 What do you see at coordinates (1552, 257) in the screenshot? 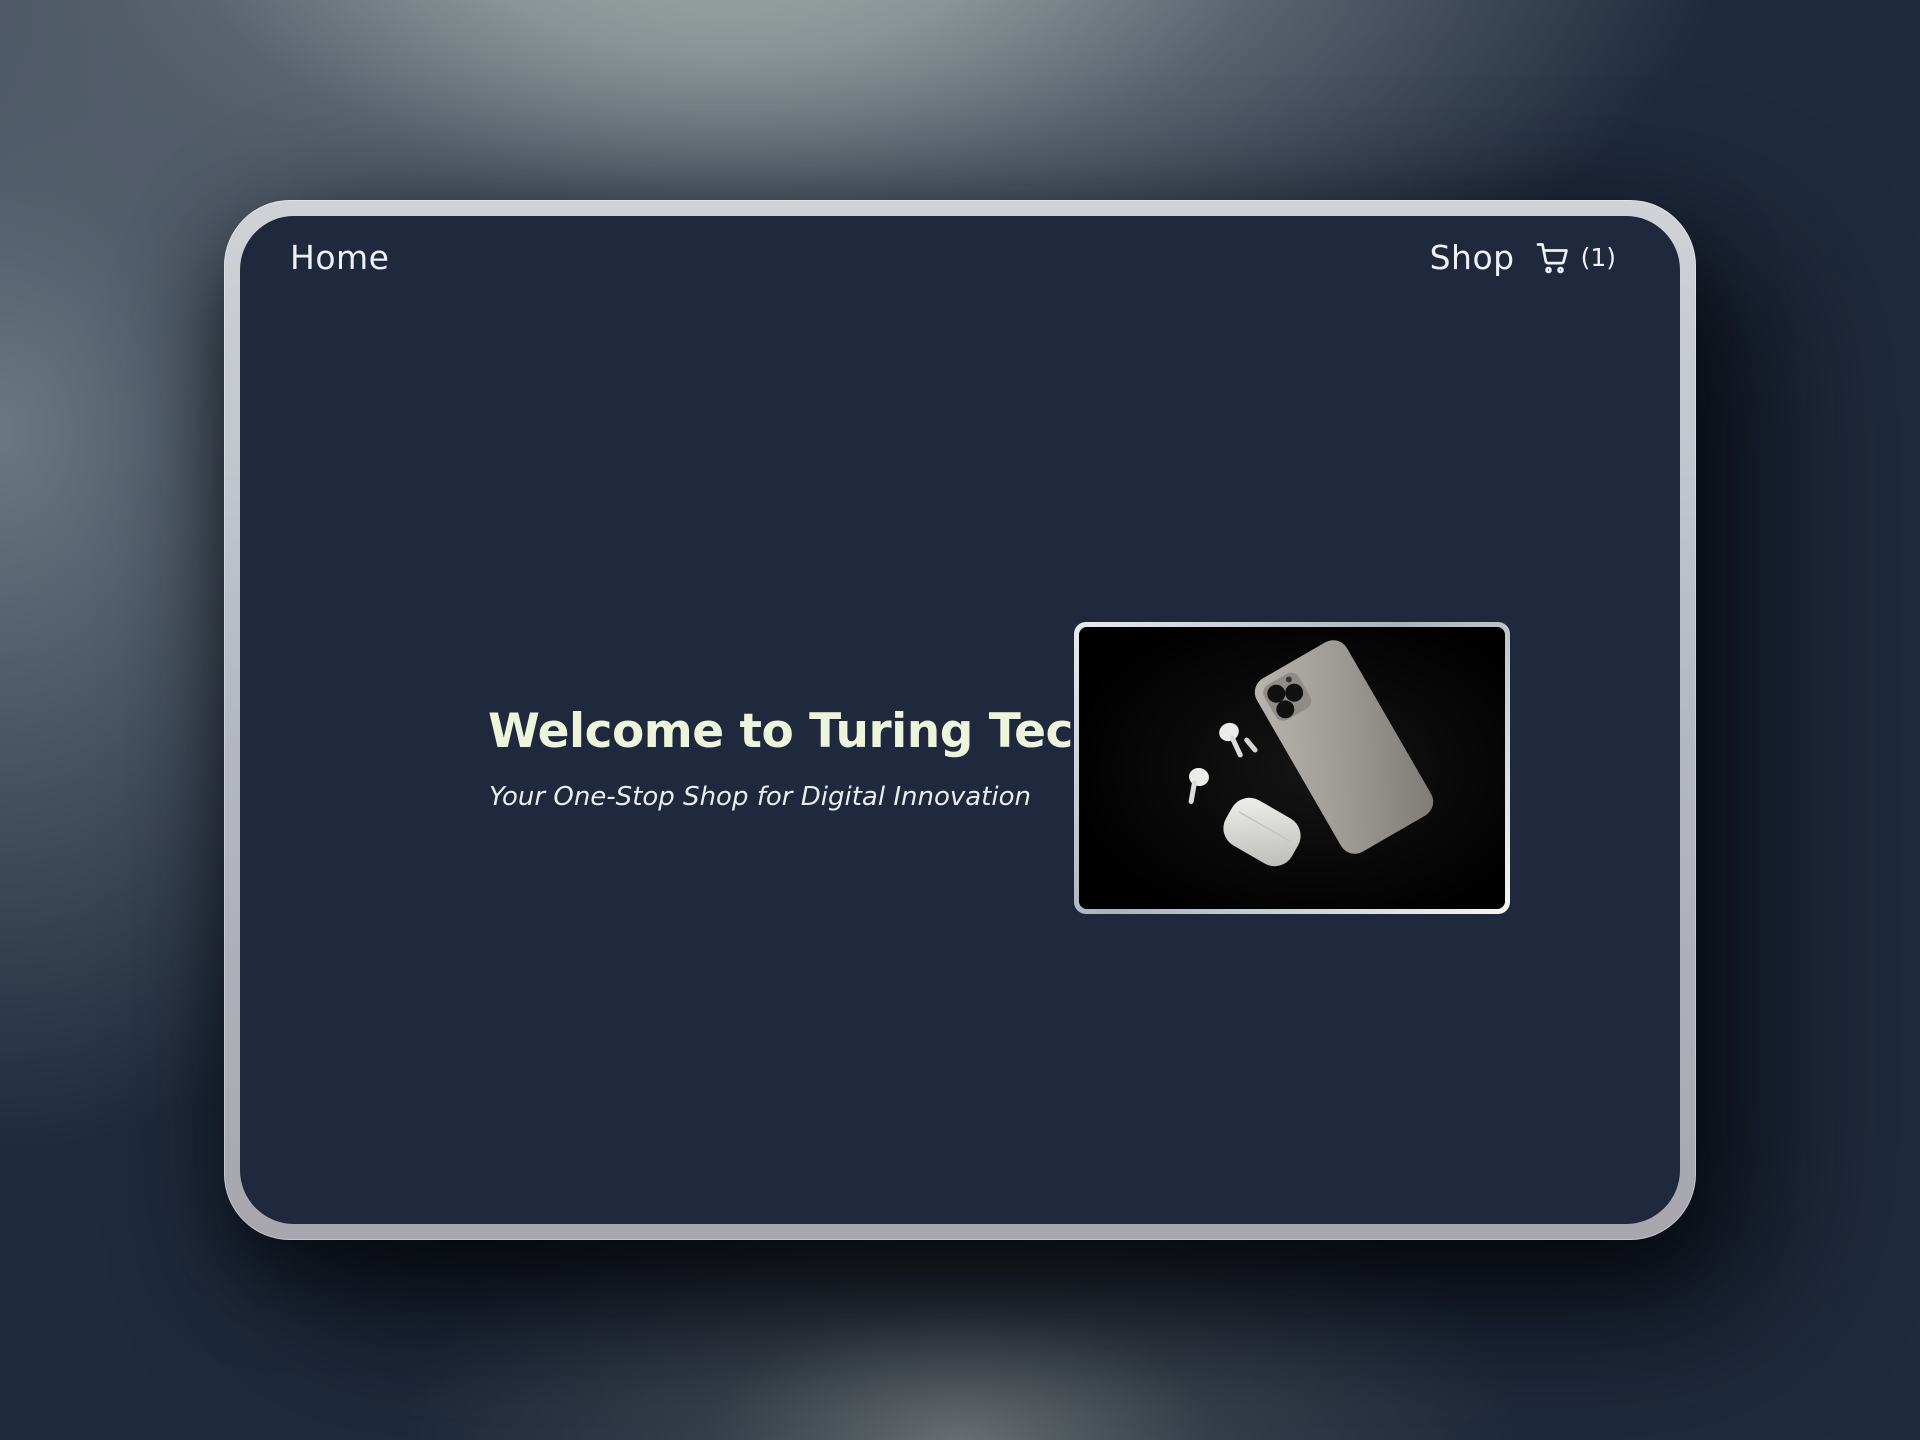
I see `shopping-cart-icon` at bounding box center [1552, 257].